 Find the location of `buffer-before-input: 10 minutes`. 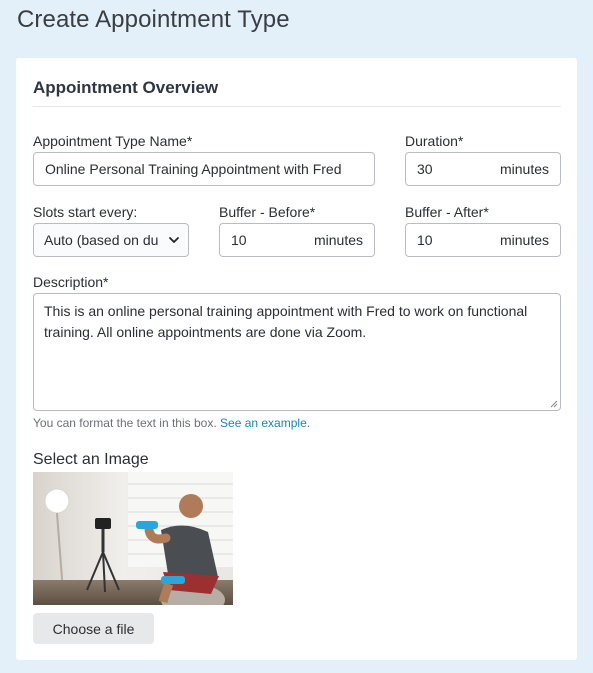

buffer-before-input: 10 minutes is located at coordinates (297, 240).